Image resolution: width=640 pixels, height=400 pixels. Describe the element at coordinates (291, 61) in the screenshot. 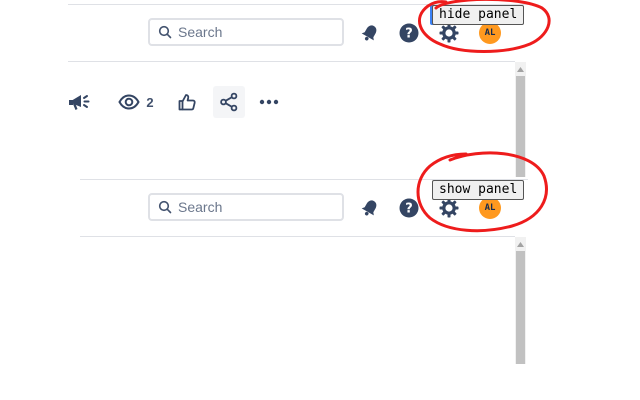

I see `top-header-divider` at that location.